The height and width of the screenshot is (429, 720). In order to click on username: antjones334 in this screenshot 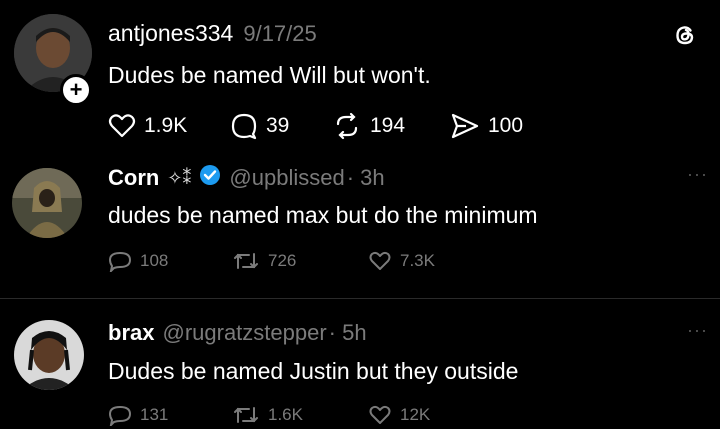, I will do `click(170, 33)`.